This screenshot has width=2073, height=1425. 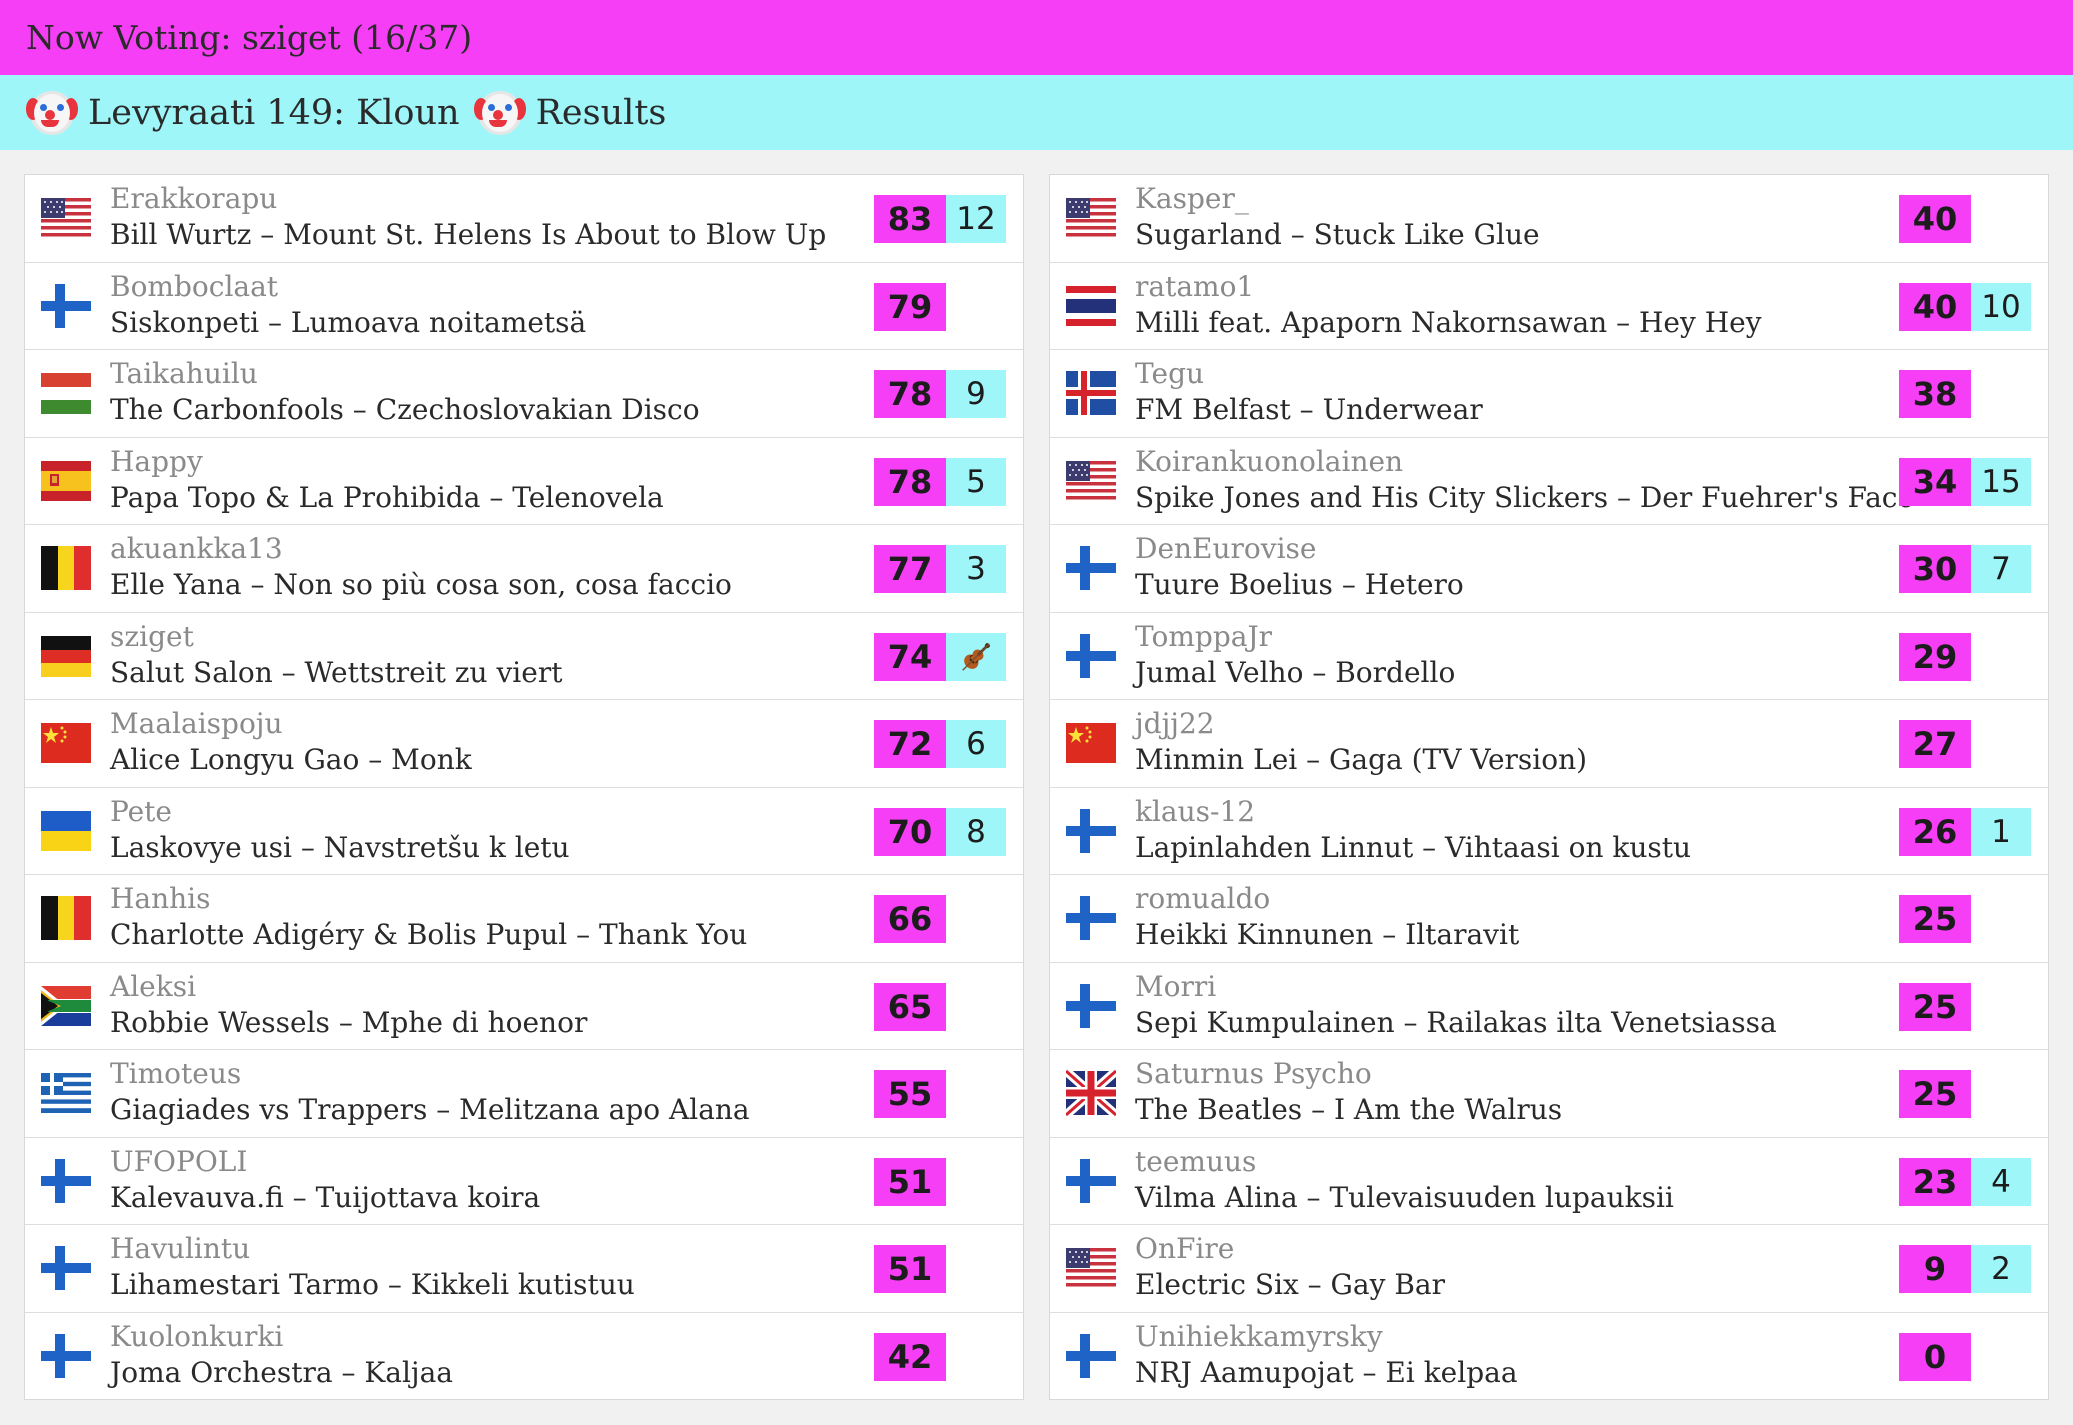 What do you see at coordinates (976, 831) in the screenshot?
I see `bonus-points: 8` at bounding box center [976, 831].